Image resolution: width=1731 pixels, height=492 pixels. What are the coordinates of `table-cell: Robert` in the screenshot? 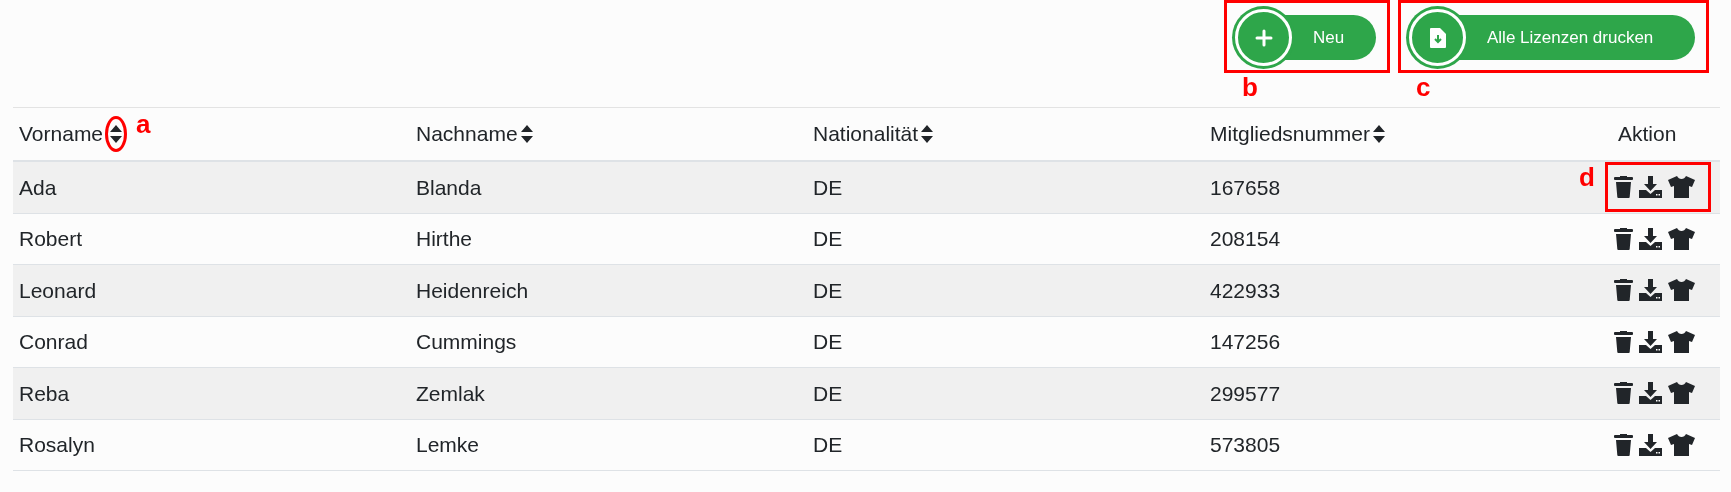 It's located at (51, 238).